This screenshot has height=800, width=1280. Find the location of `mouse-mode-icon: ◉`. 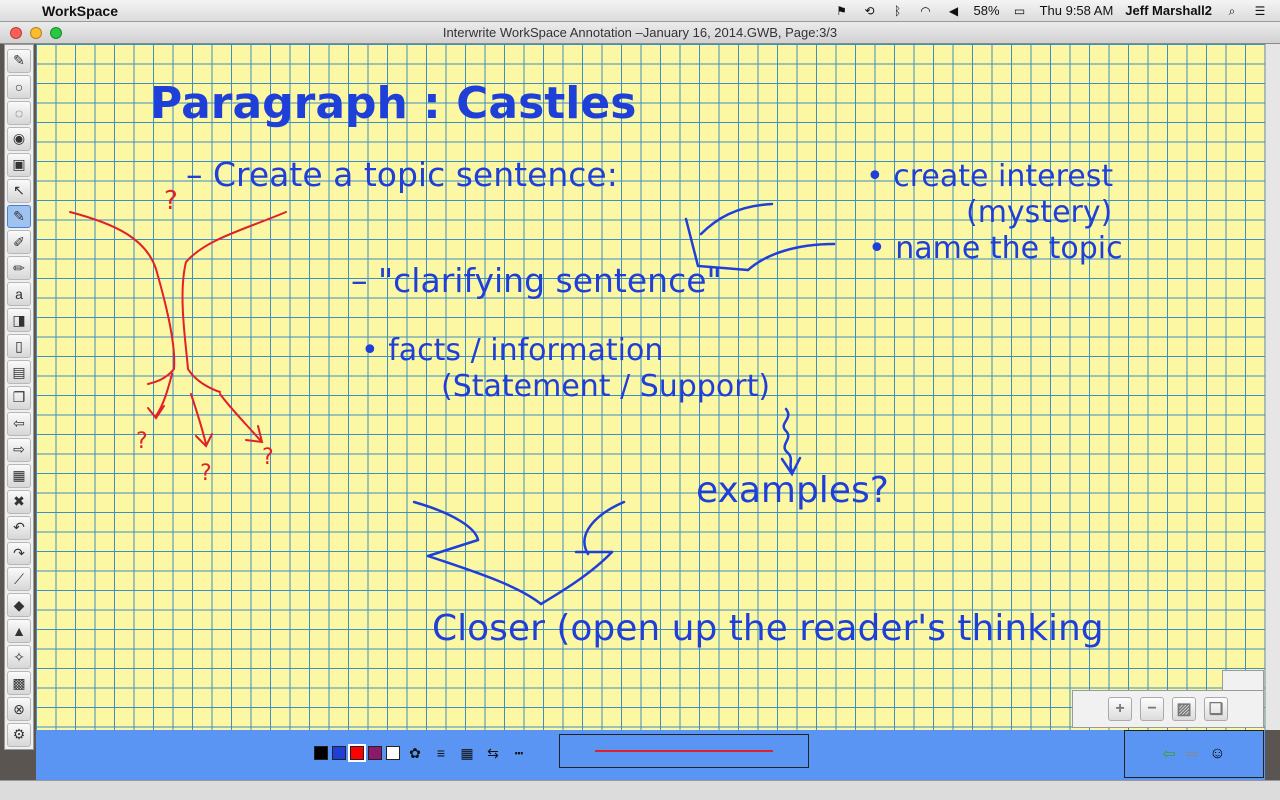

mouse-mode-icon: ◉ is located at coordinates (19, 138).